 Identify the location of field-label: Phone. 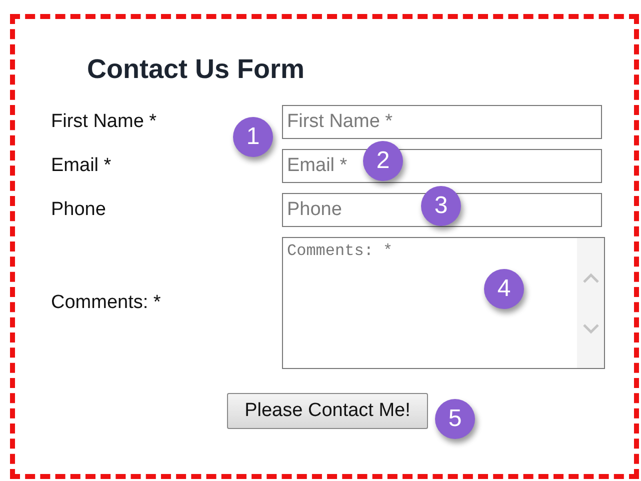
(79, 210).